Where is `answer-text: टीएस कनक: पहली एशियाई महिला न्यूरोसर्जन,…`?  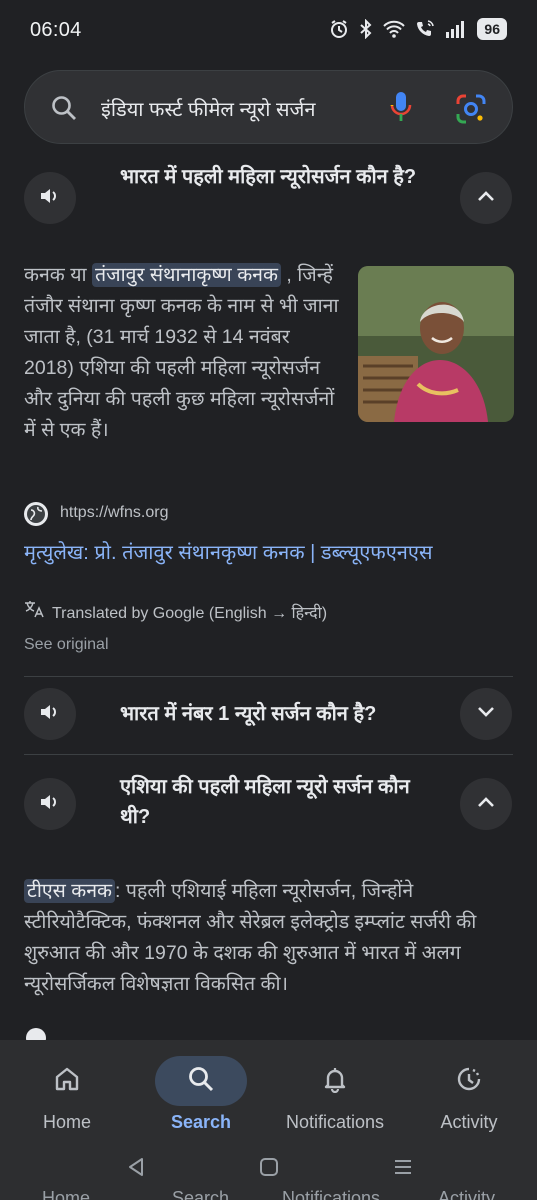 answer-text: टीएस कनक: पहली एशियाई महिला न्यूरोसर्जन,… is located at coordinates (270, 938).